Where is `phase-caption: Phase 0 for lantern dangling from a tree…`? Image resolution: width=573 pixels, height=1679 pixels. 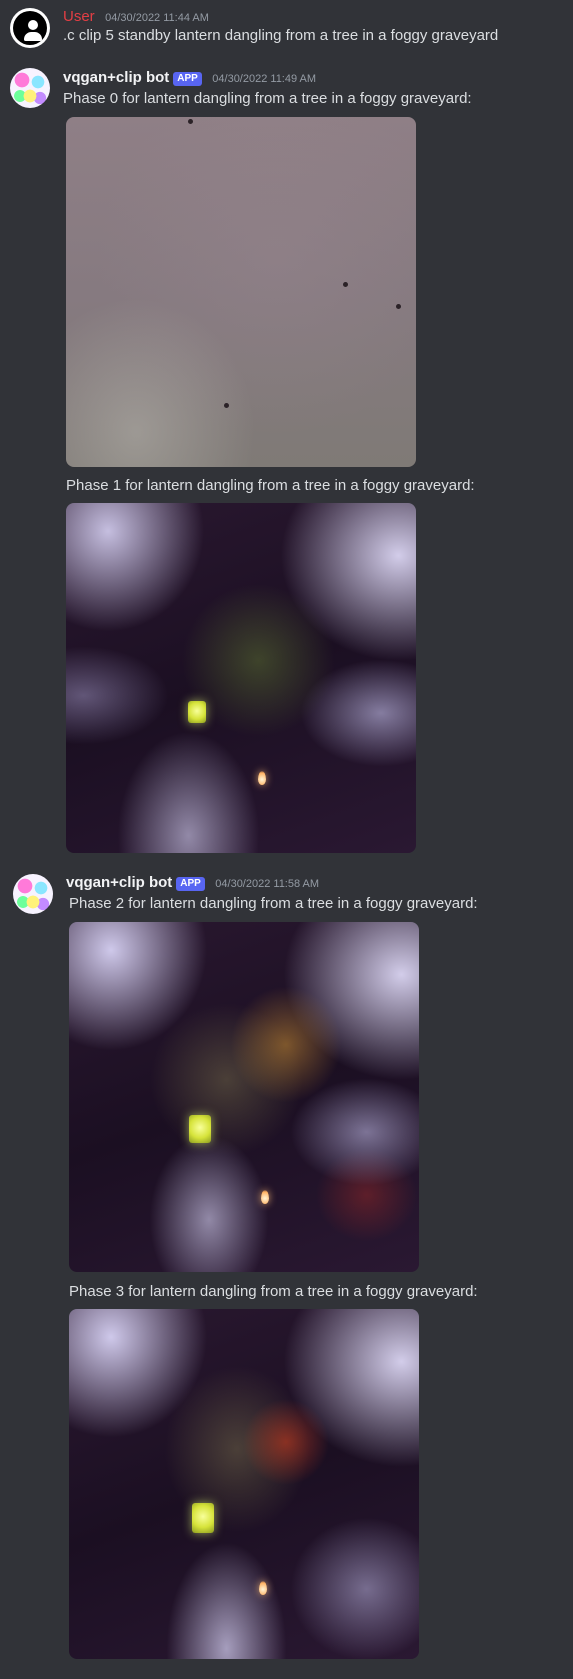 phase-caption: Phase 0 for lantern dangling from a tree… is located at coordinates (267, 98).